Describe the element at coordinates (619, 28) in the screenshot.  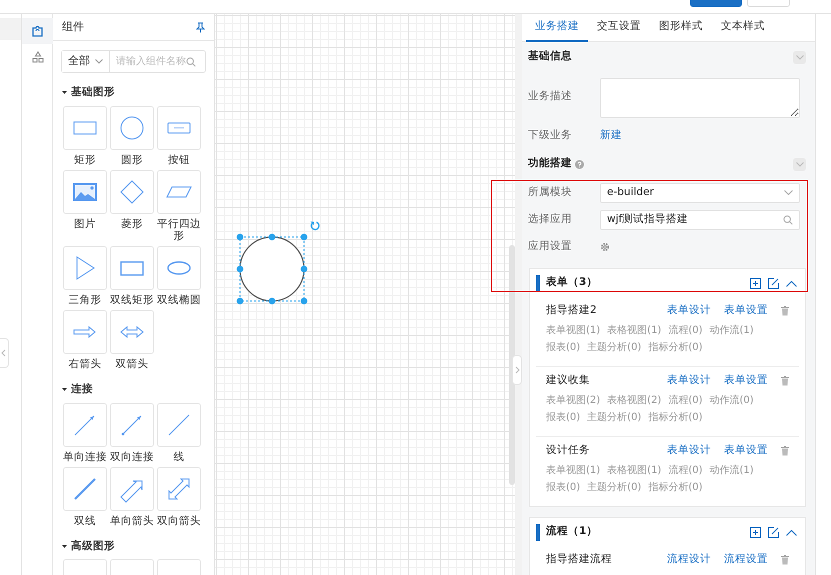
I see `tab: 交互设置` at that location.